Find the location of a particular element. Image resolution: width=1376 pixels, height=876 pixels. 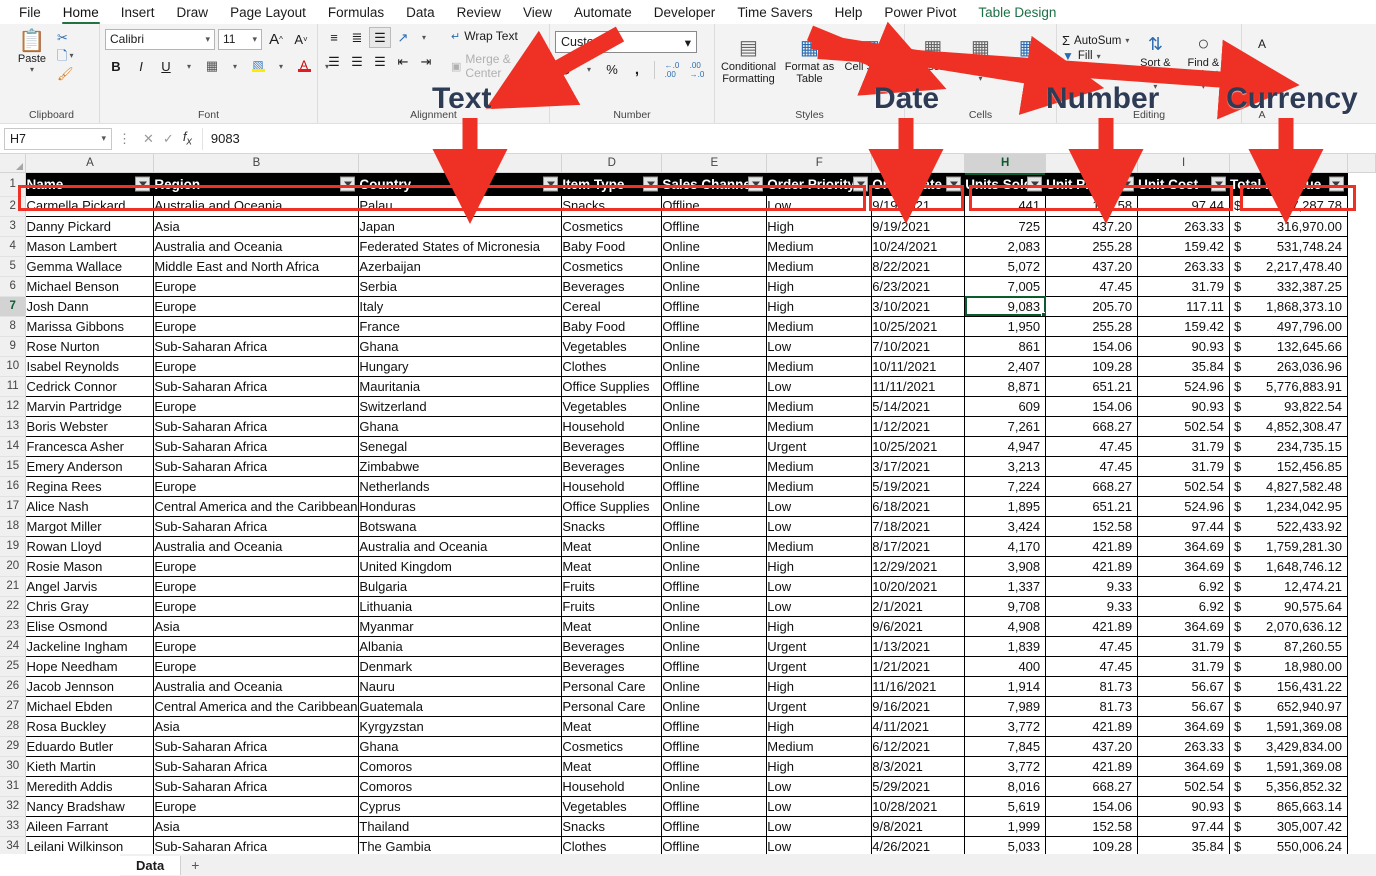

cell-r9-c0: Rose Nurton is located at coordinates (90, 346).